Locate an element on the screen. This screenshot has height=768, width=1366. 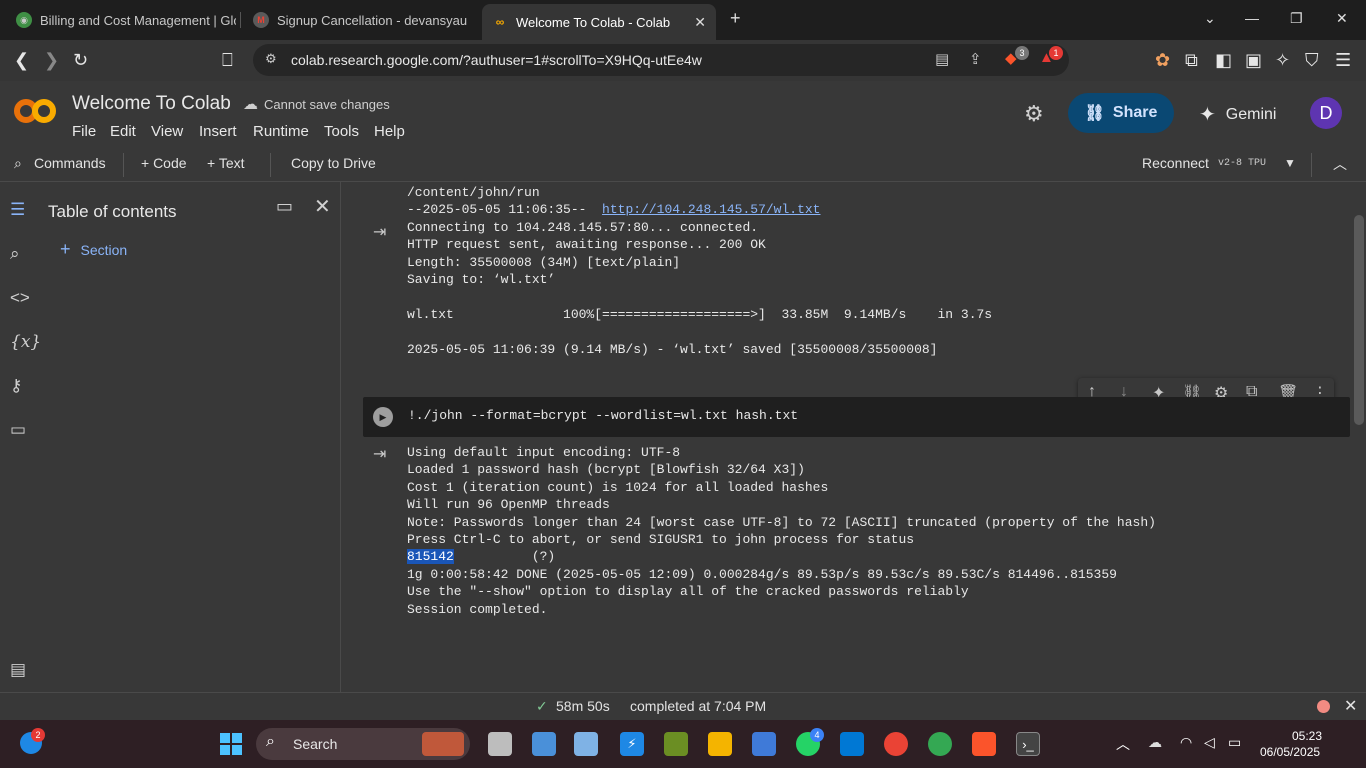
reload-icon: ↻ is located at coordinates (80, 60).